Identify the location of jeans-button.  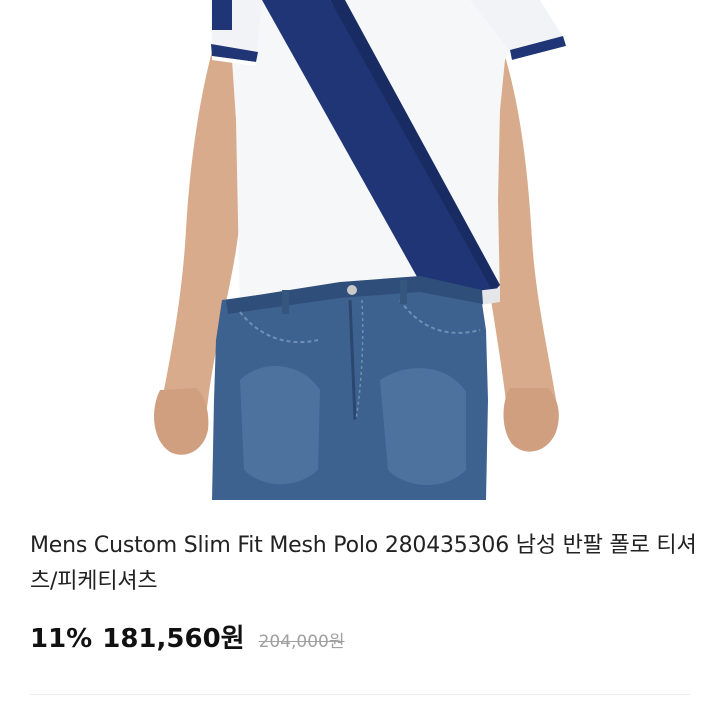
(352, 290).